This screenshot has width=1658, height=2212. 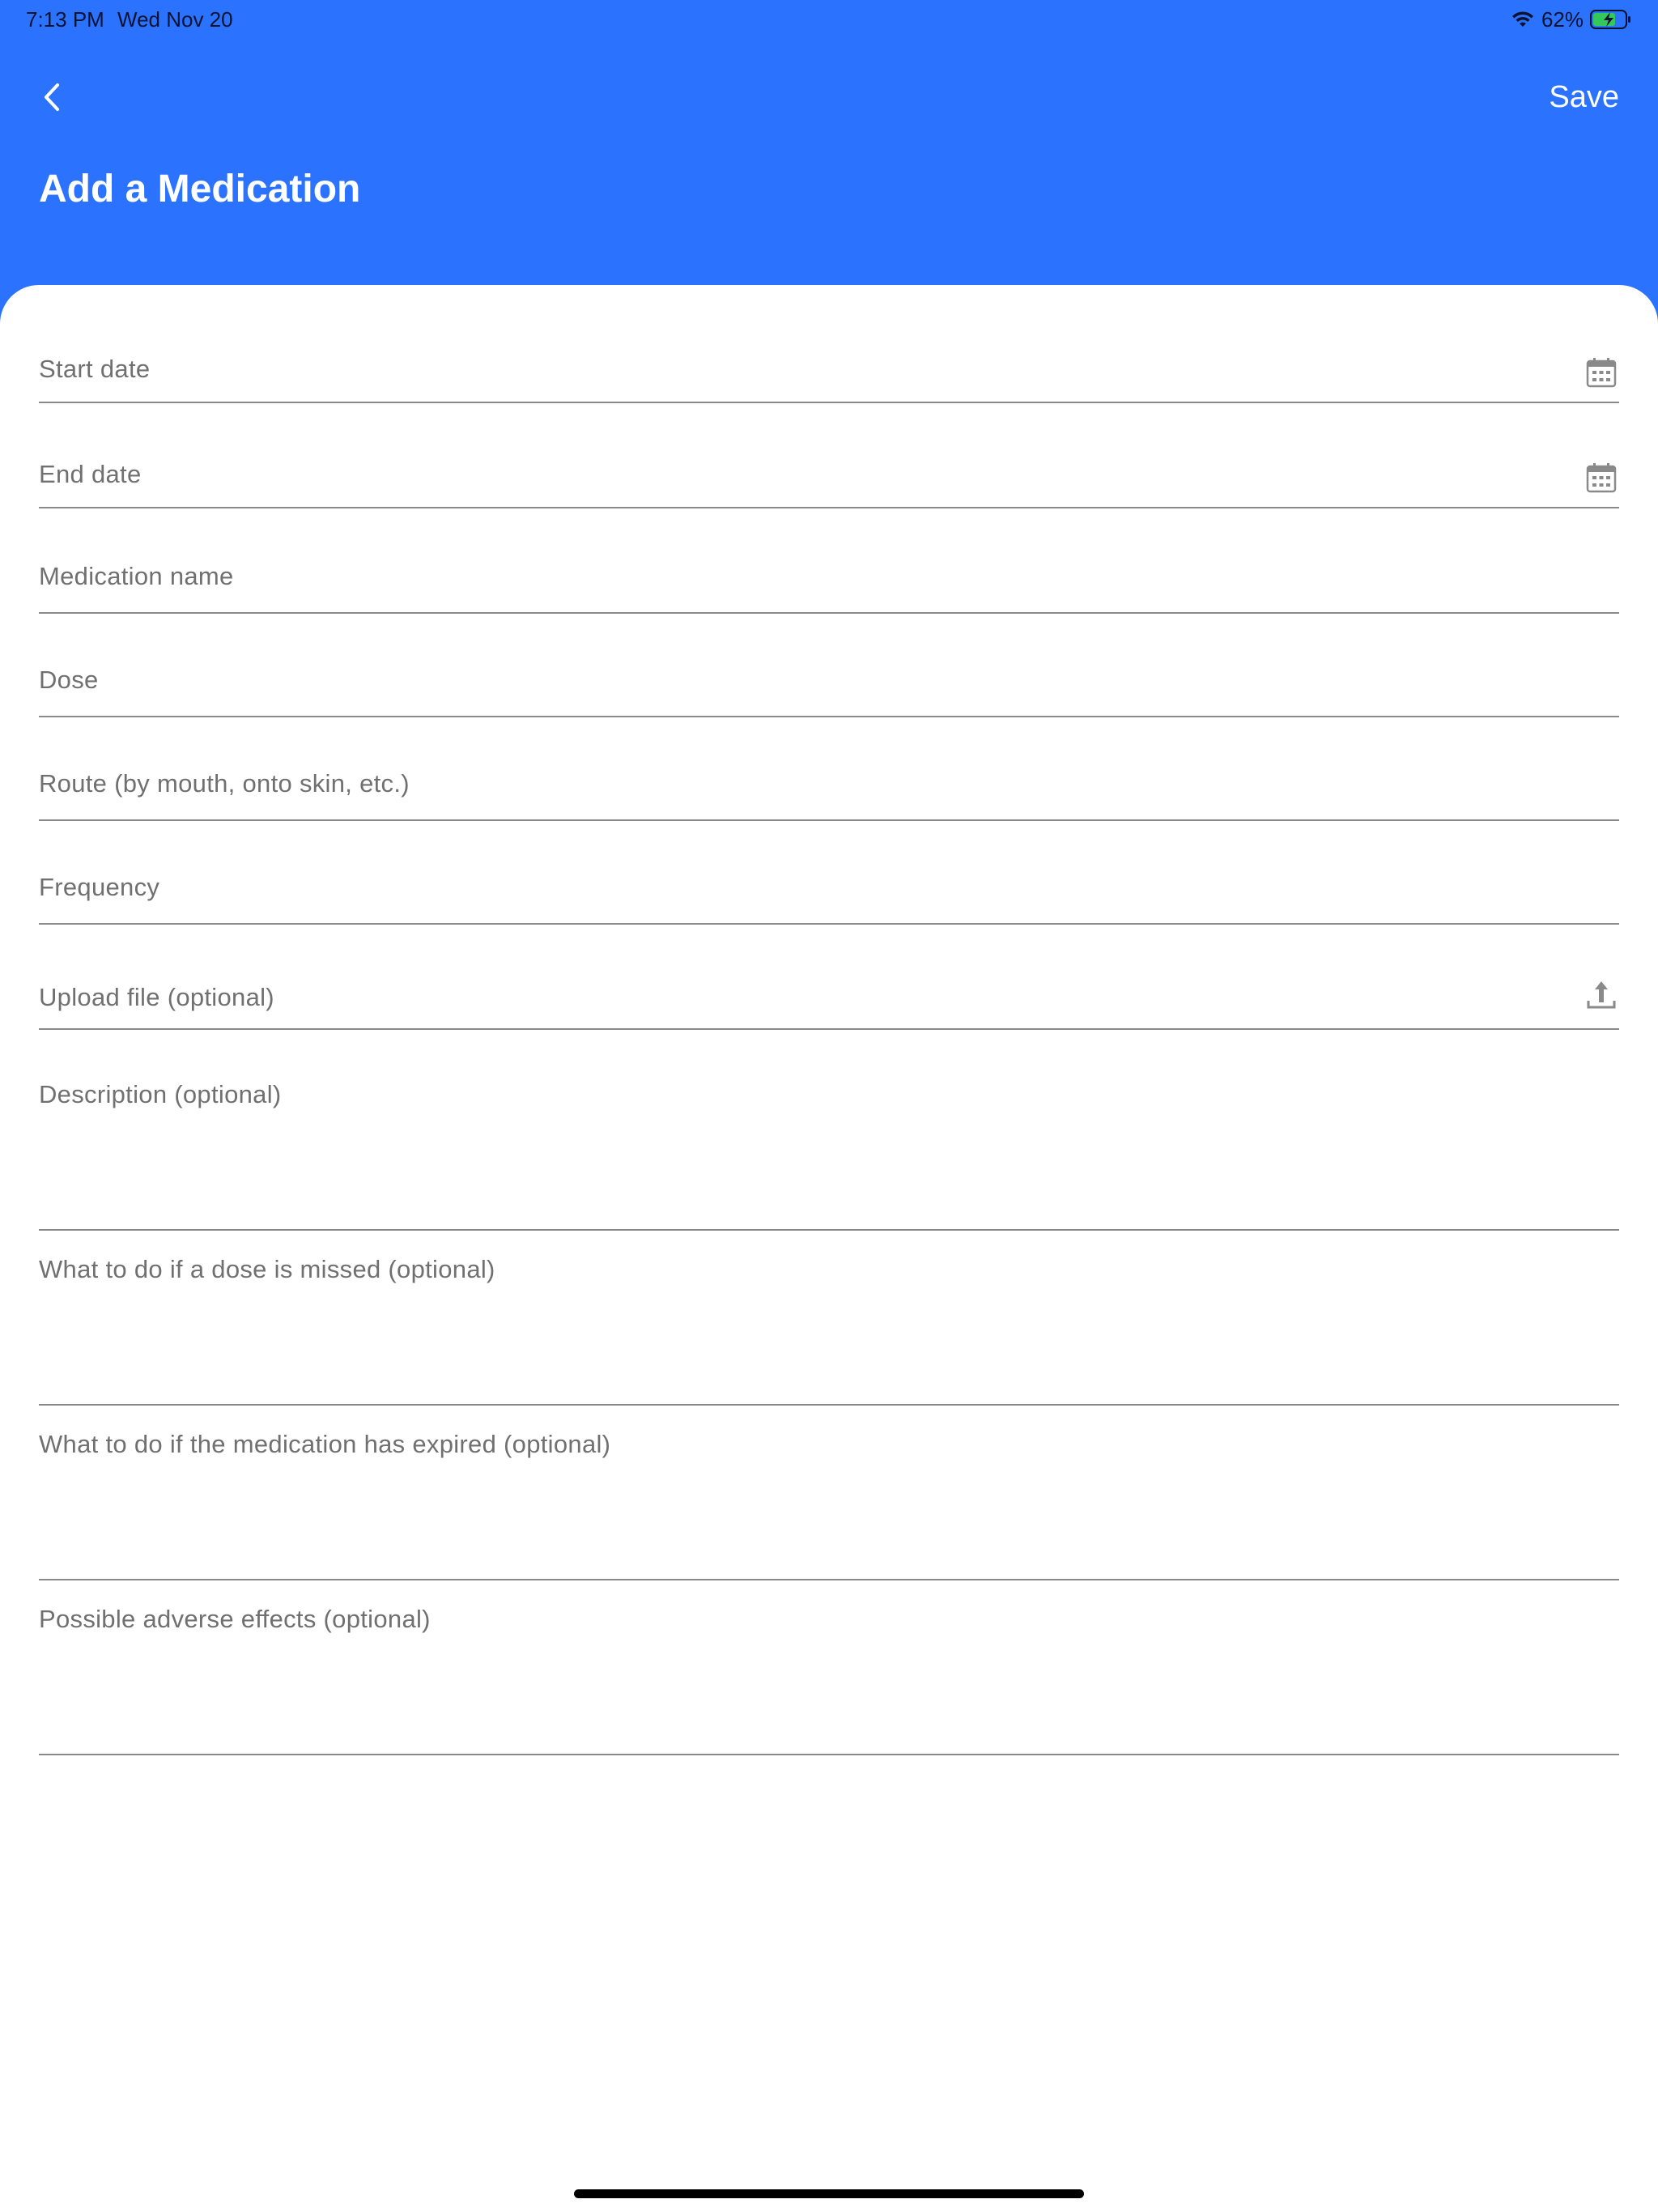 I want to click on battery-charging-icon, so click(x=1610, y=19).